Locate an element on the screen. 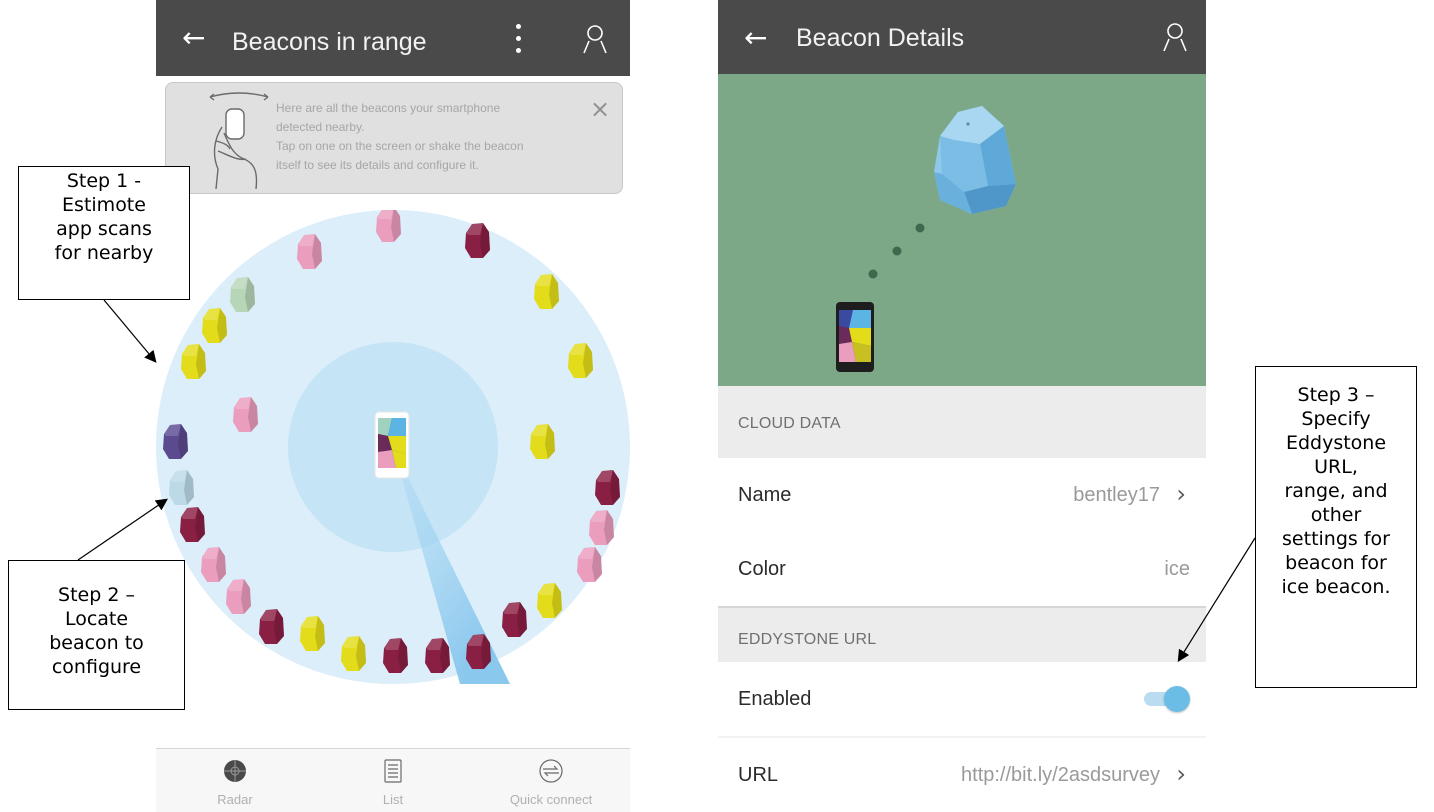  bottom-navigation: Radar List Quick connect is located at coordinates (393, 780).